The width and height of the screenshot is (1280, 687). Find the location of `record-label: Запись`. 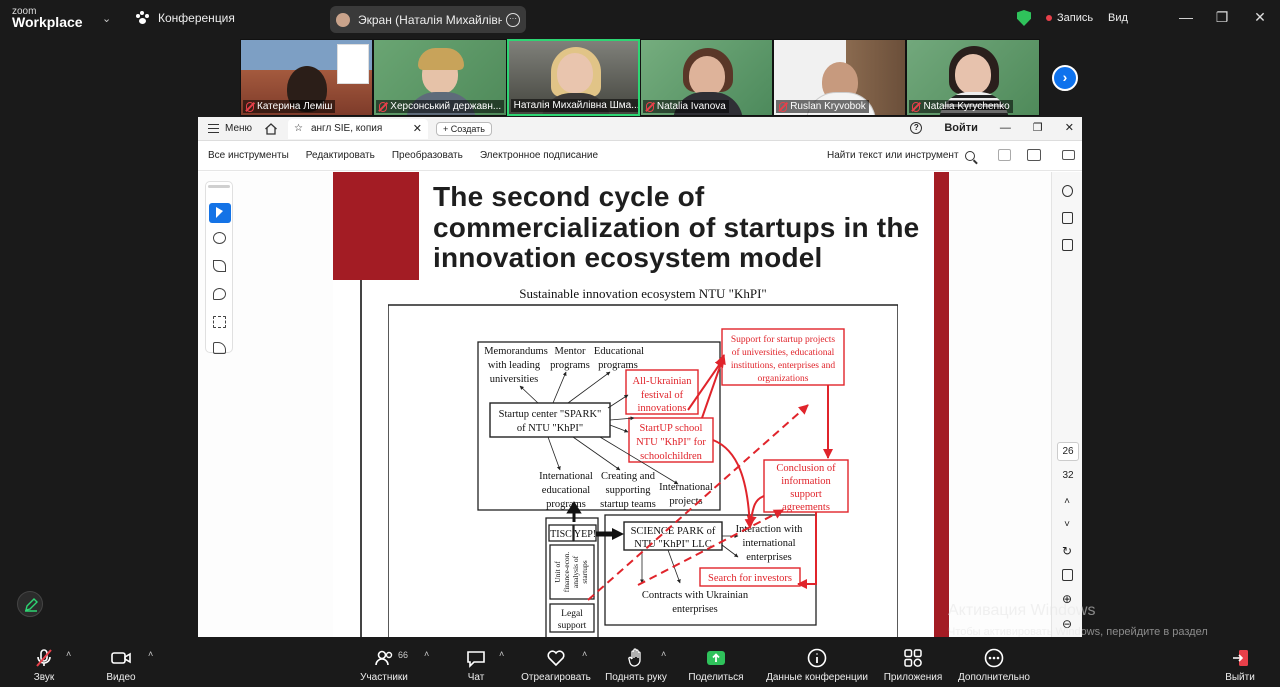

record-label: Запись is located at coordinates (1075, 18).